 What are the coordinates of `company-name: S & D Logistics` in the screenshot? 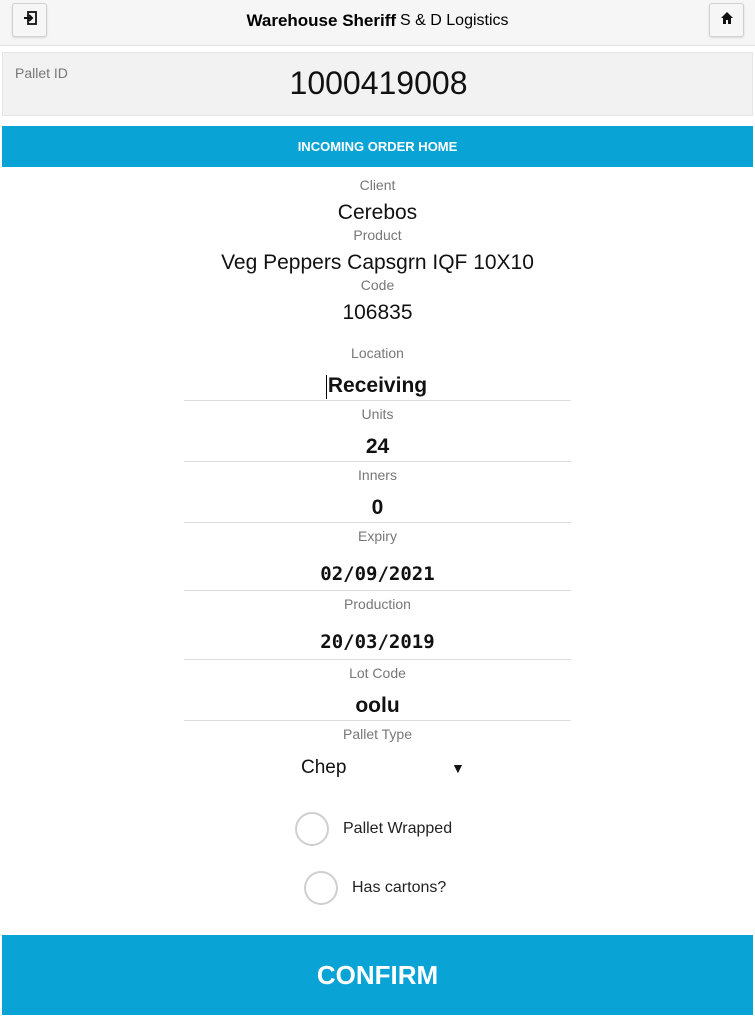 It's located at (454, 20).